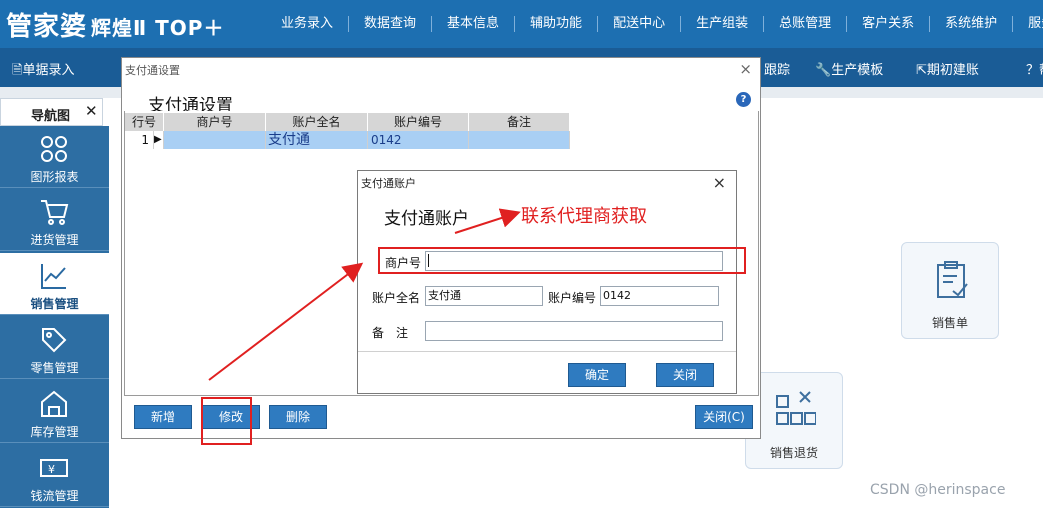 This screenshot has width=1043, height=508. What do you see at coordinates (286, 321) in the screenshot?
I see `arrow-to-merchant` at bounding box center [286, 321].